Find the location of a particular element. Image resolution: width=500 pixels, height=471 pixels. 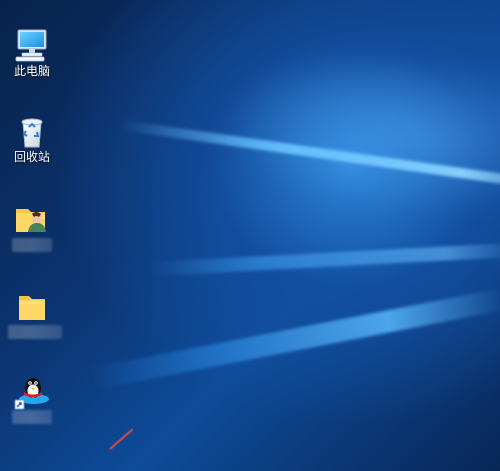

desktop-icon-qq is located at coordinates (32, 401).